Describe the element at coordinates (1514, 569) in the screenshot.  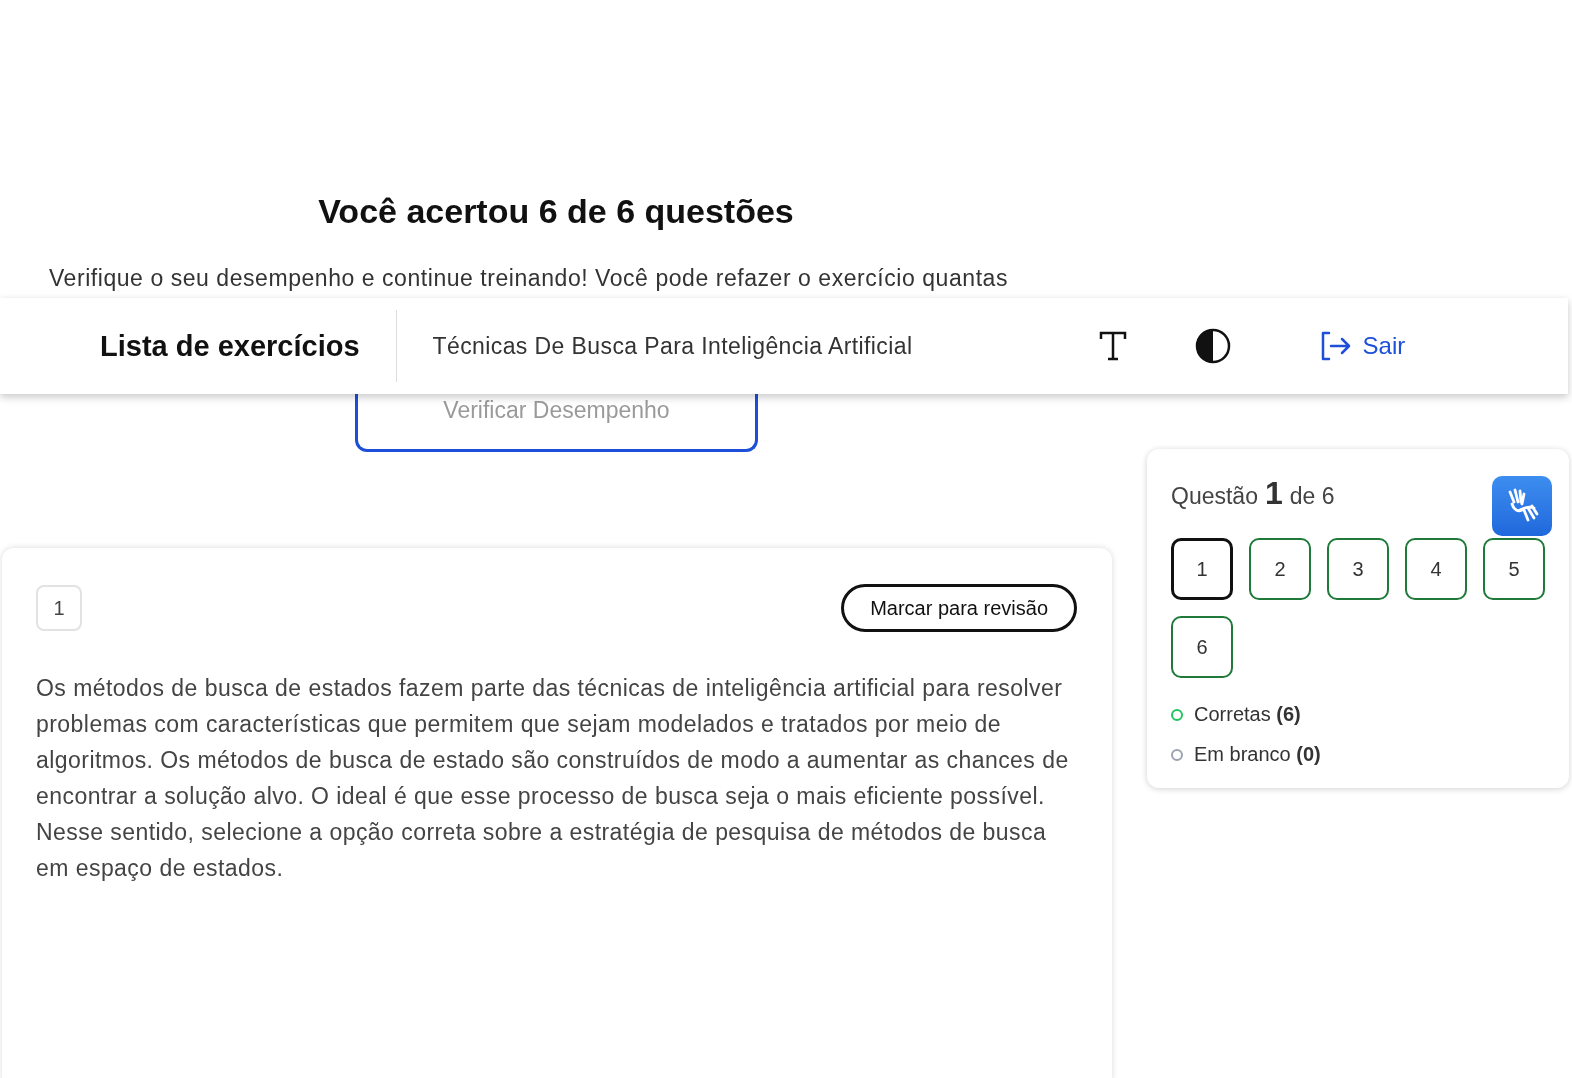
I see `question-nav-button: 5` at that location.